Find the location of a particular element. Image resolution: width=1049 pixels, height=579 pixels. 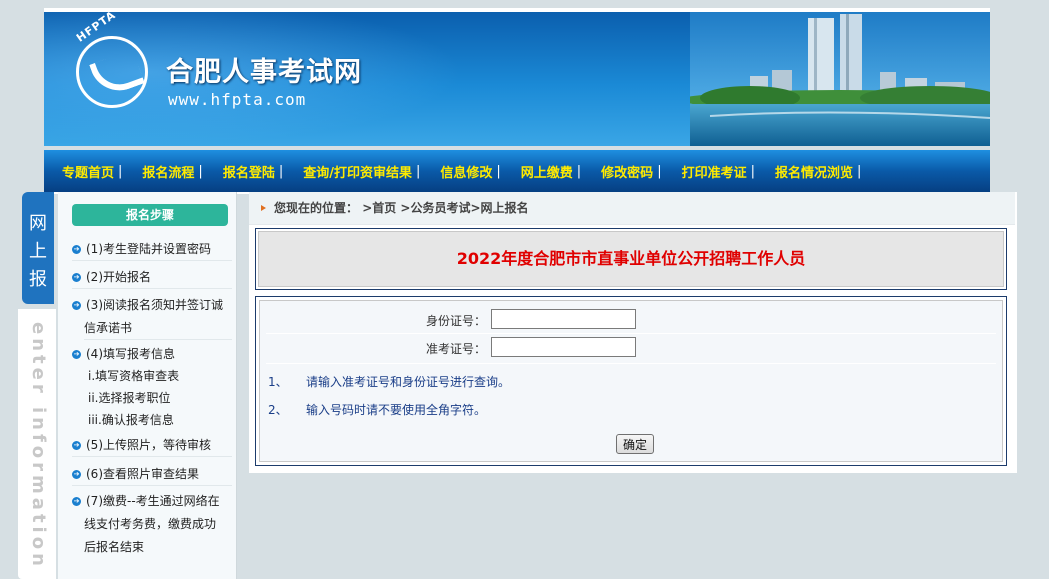

step-label: 信承诺书 is located at coordinates (108, 328).